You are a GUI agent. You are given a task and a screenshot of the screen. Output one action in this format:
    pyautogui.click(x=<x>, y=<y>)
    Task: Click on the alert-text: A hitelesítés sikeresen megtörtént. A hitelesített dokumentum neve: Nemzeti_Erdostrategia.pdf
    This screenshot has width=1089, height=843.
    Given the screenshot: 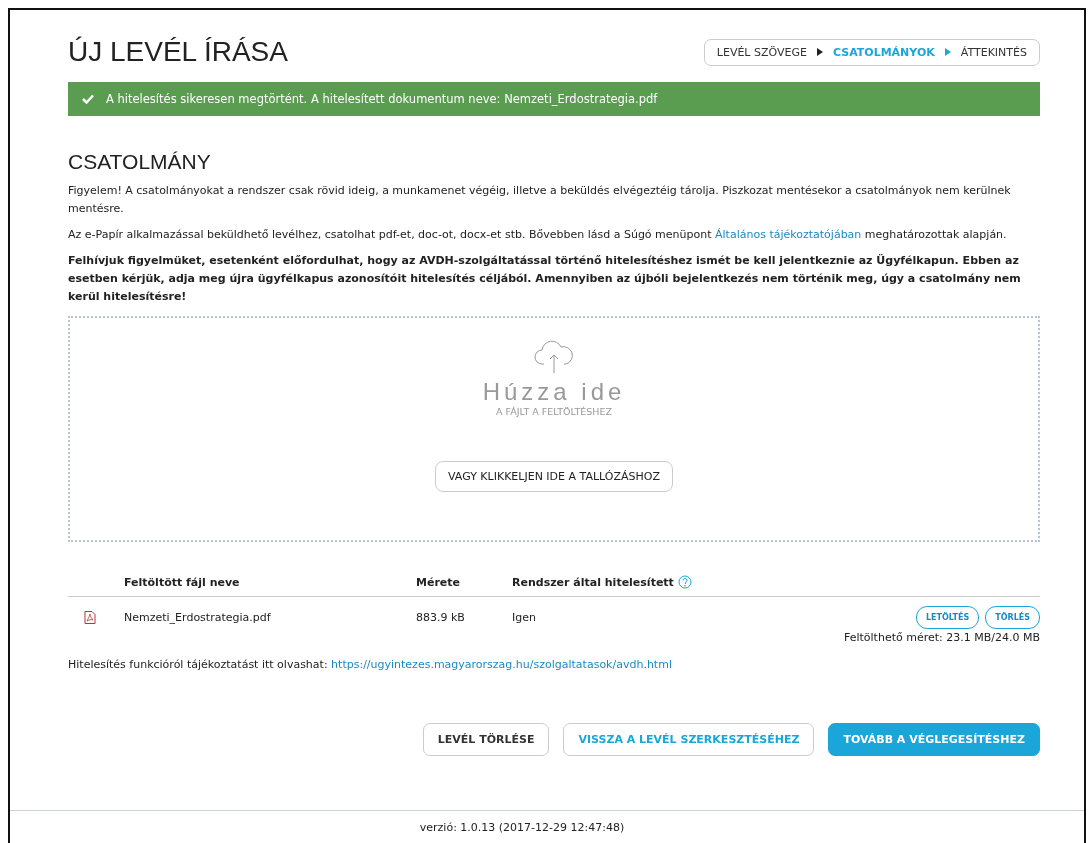 What is the action you would take?
    pyautogui.click(x=382, y=99)
    